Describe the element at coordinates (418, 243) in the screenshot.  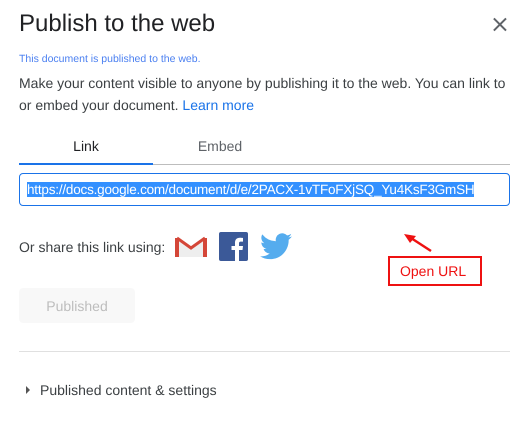
I see `annotation-arrow` at that location.